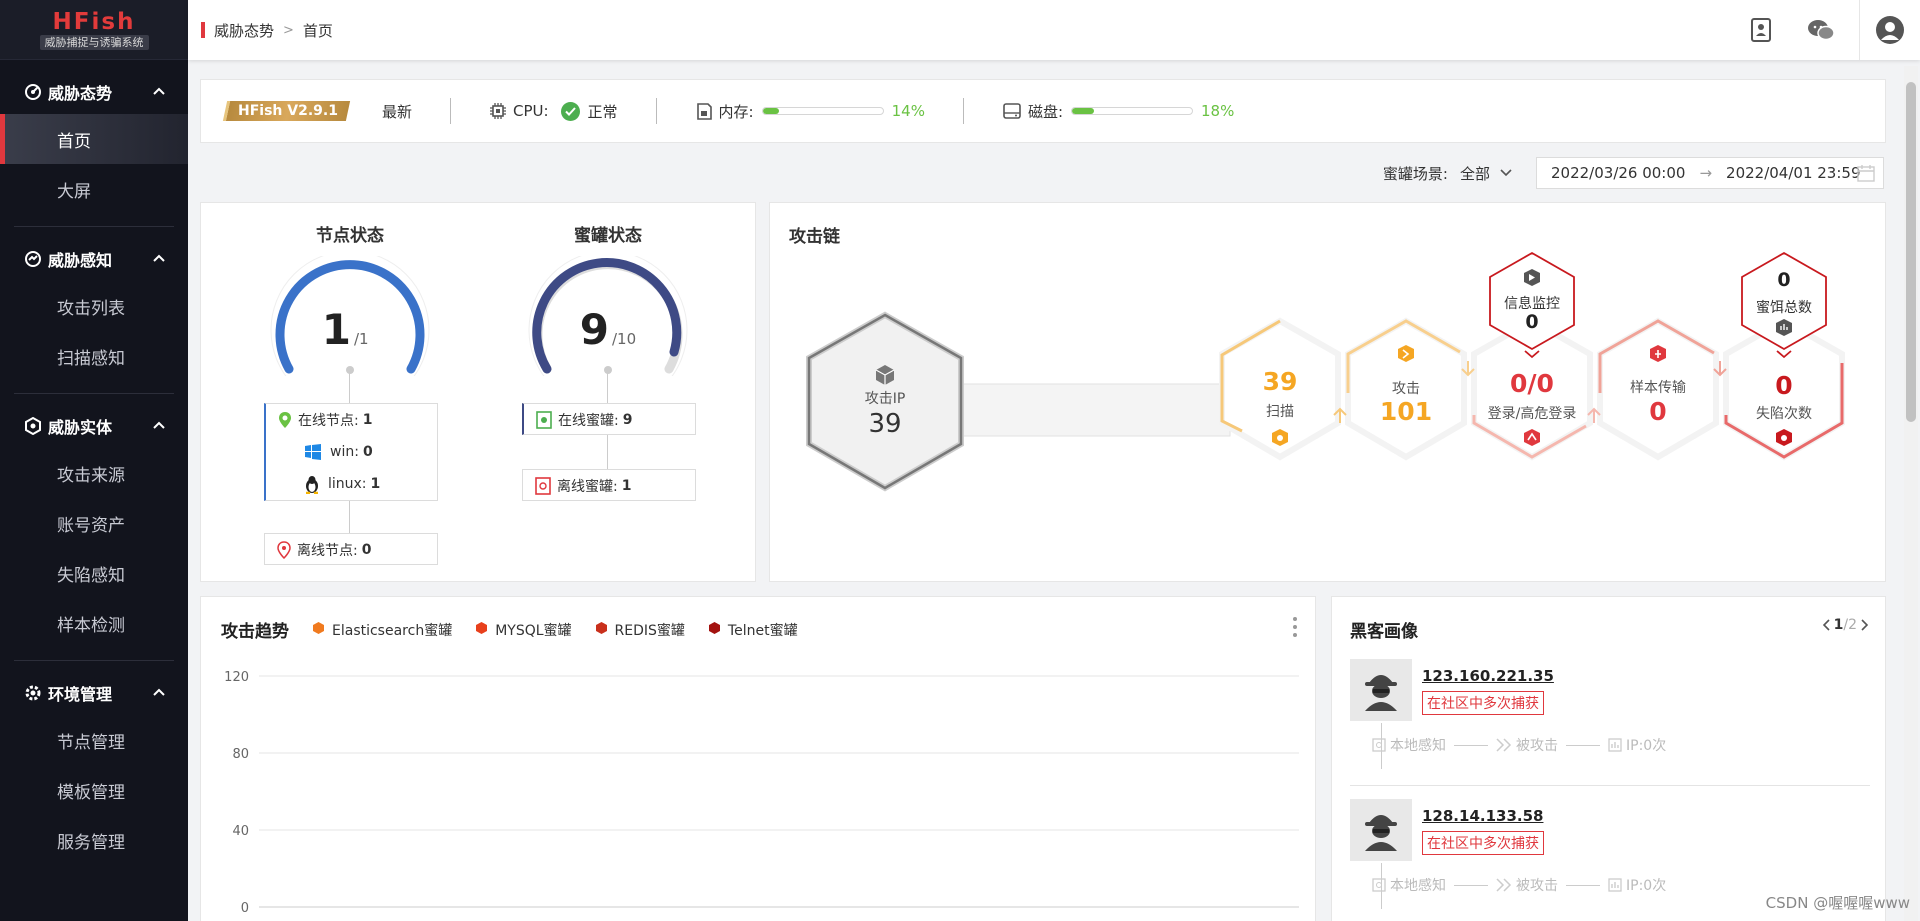  I want to click on chevron-right-icon, so click(1865, 625).